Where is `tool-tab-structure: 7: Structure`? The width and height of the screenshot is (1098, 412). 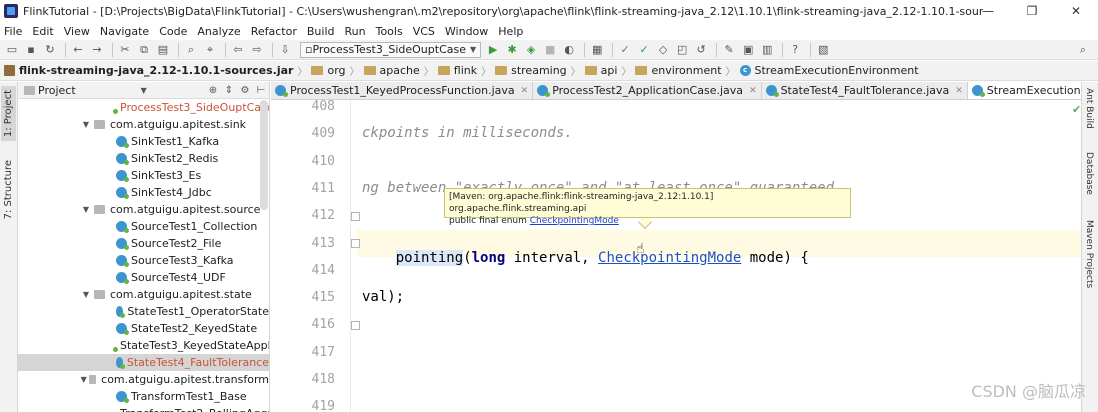 tool-tab-structure: 7: Structure is located at coordinates (8, 189).